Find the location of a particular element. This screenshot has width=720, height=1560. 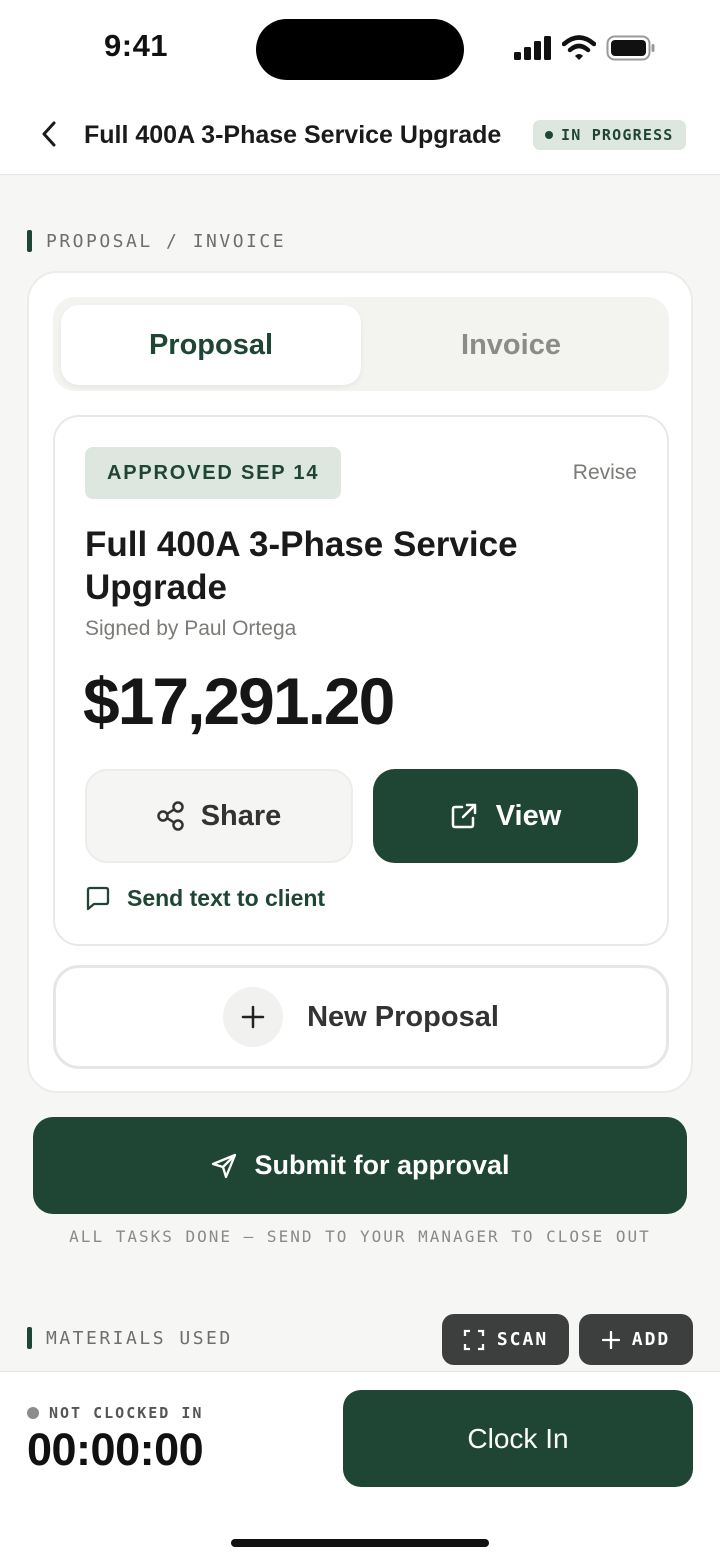

clock-status-dot is located at coordinates (33, 1413).